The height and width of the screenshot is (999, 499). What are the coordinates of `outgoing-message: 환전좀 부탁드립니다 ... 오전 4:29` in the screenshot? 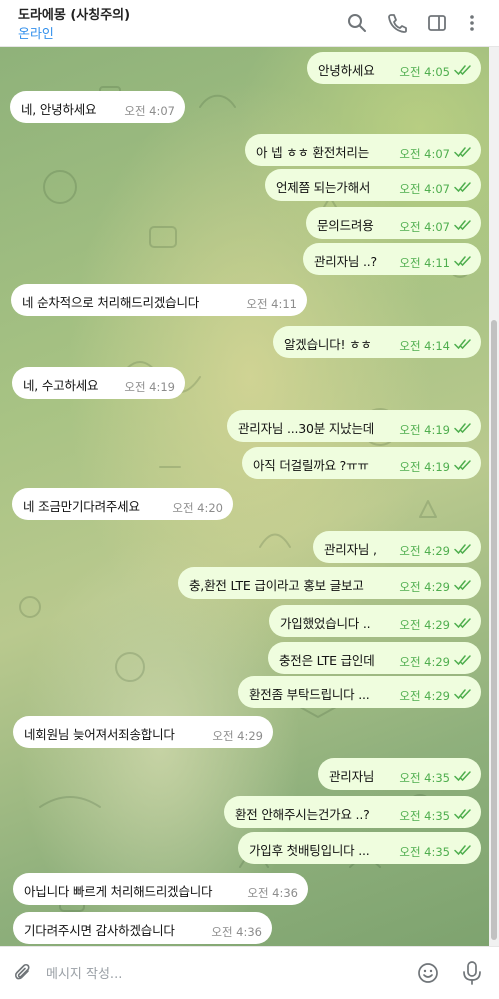 It's located at (359, 692).